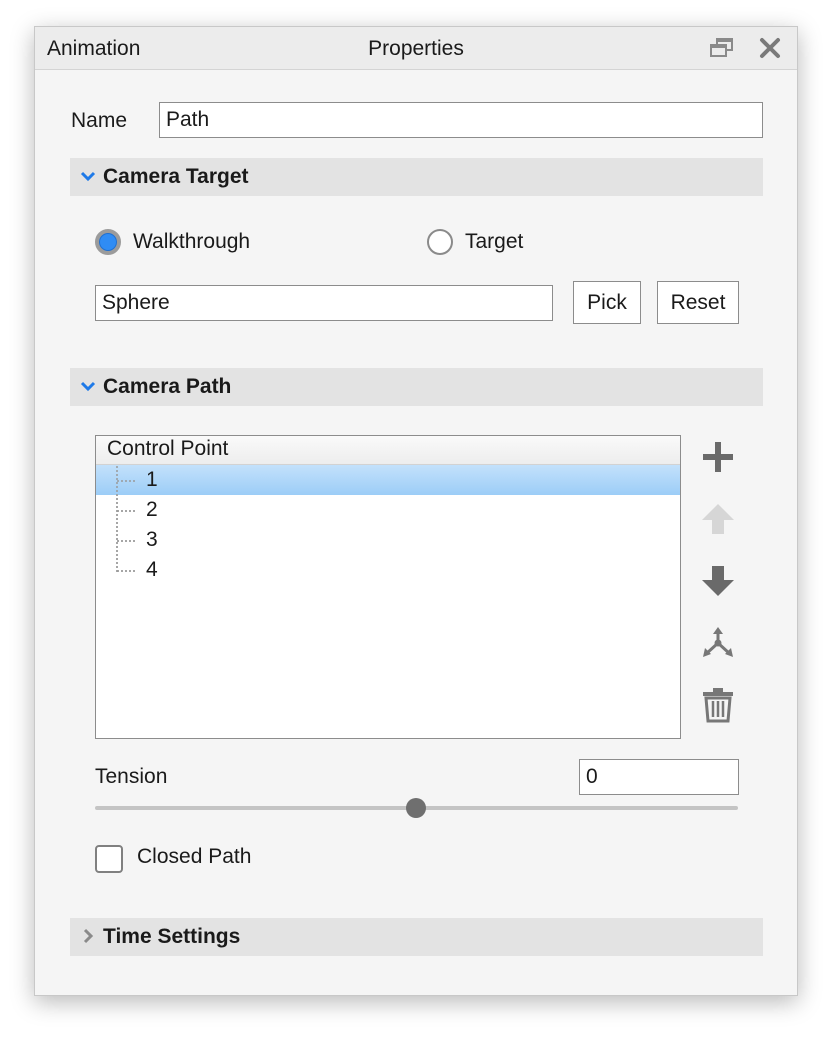 The width and height of the screenshot is (832, 1040). Describe the element at coordinates (192, 241) in the screenshot. I see `walkthrough-label: Walkthrough` at that location.